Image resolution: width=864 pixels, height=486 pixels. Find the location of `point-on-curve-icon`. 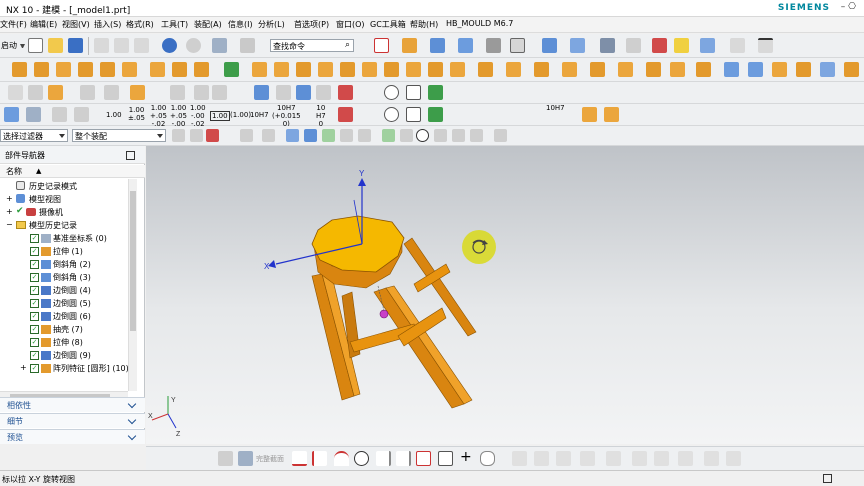

point-on-curve-icon is located at coordinates (476, 135).